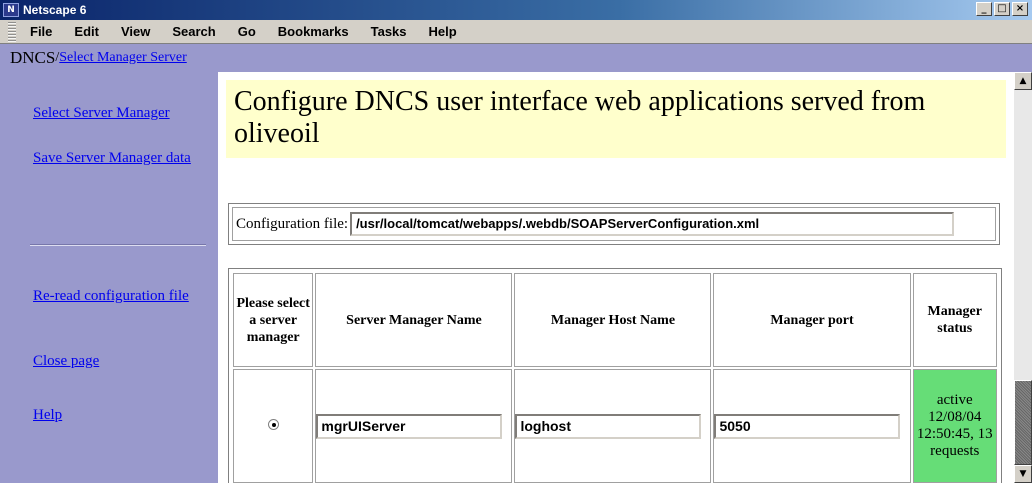 Image resolution: width=1032 pixels, height=483 pixels. I want to click on header-port: Manager port, so click(812, 320).